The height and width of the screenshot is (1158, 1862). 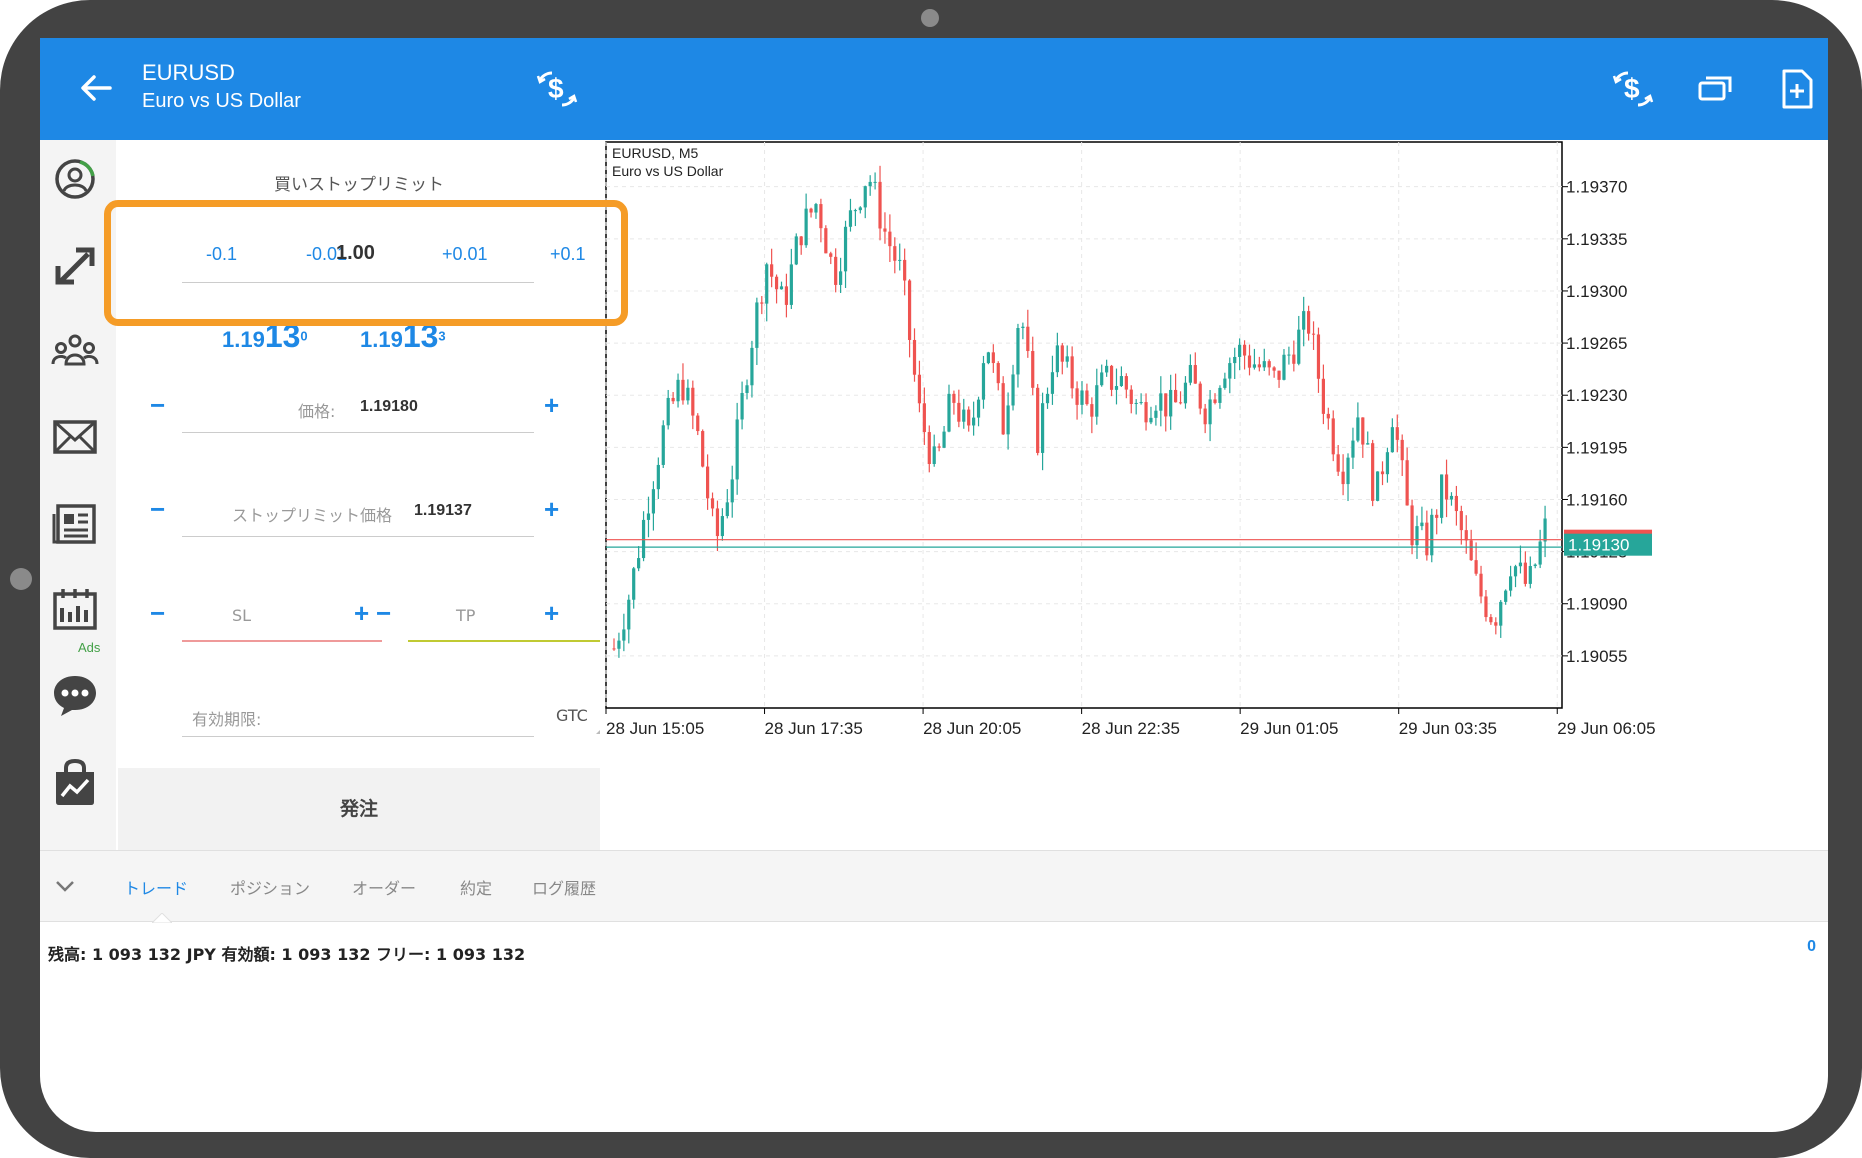 I want to click on tab-log-history: ログ履歴, so click(x=564, y=887).